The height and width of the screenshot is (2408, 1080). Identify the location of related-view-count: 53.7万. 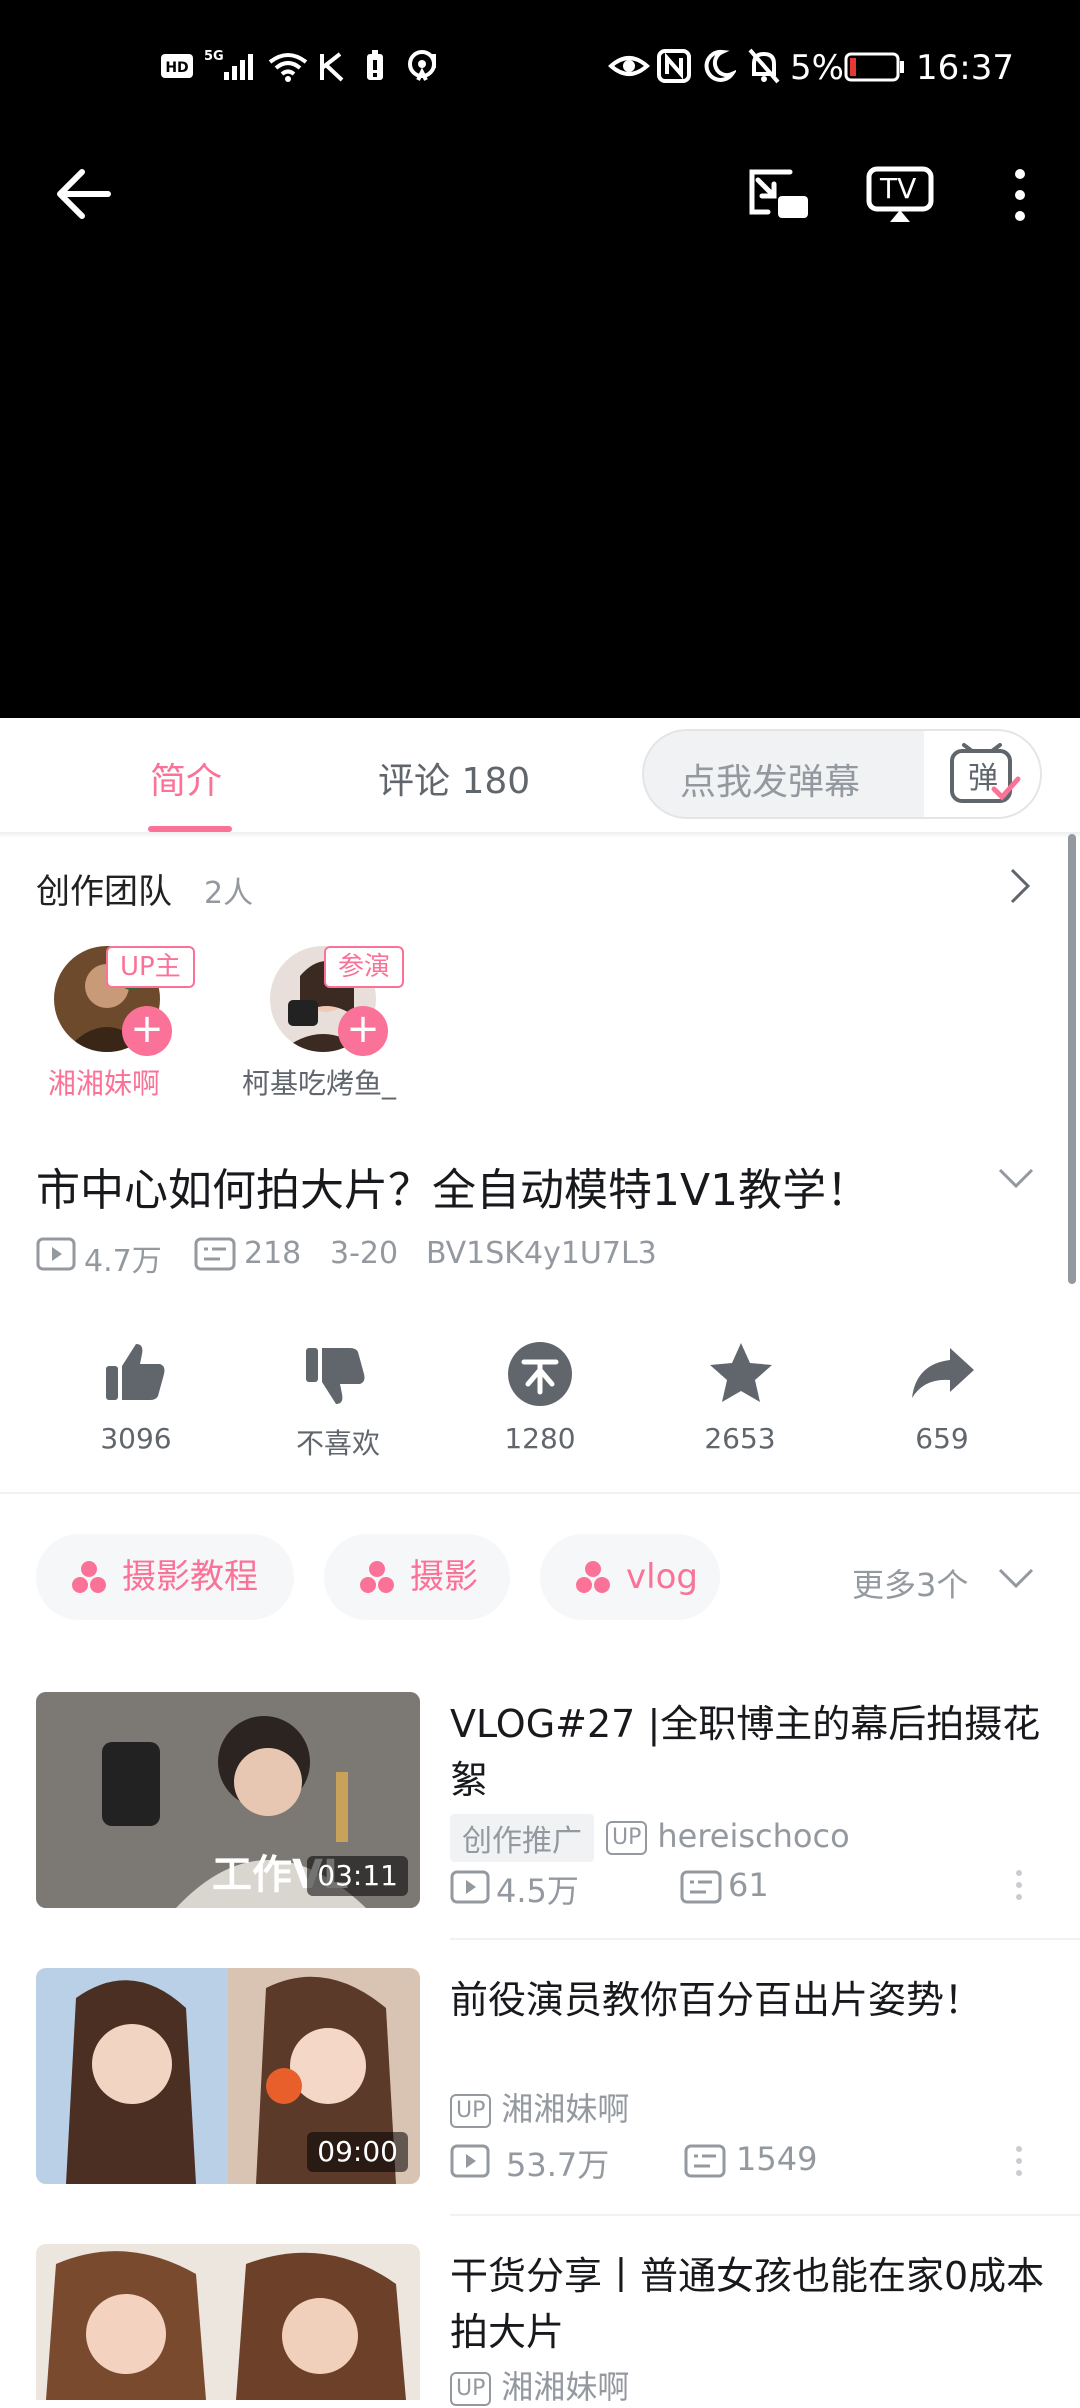
(558, 2165).